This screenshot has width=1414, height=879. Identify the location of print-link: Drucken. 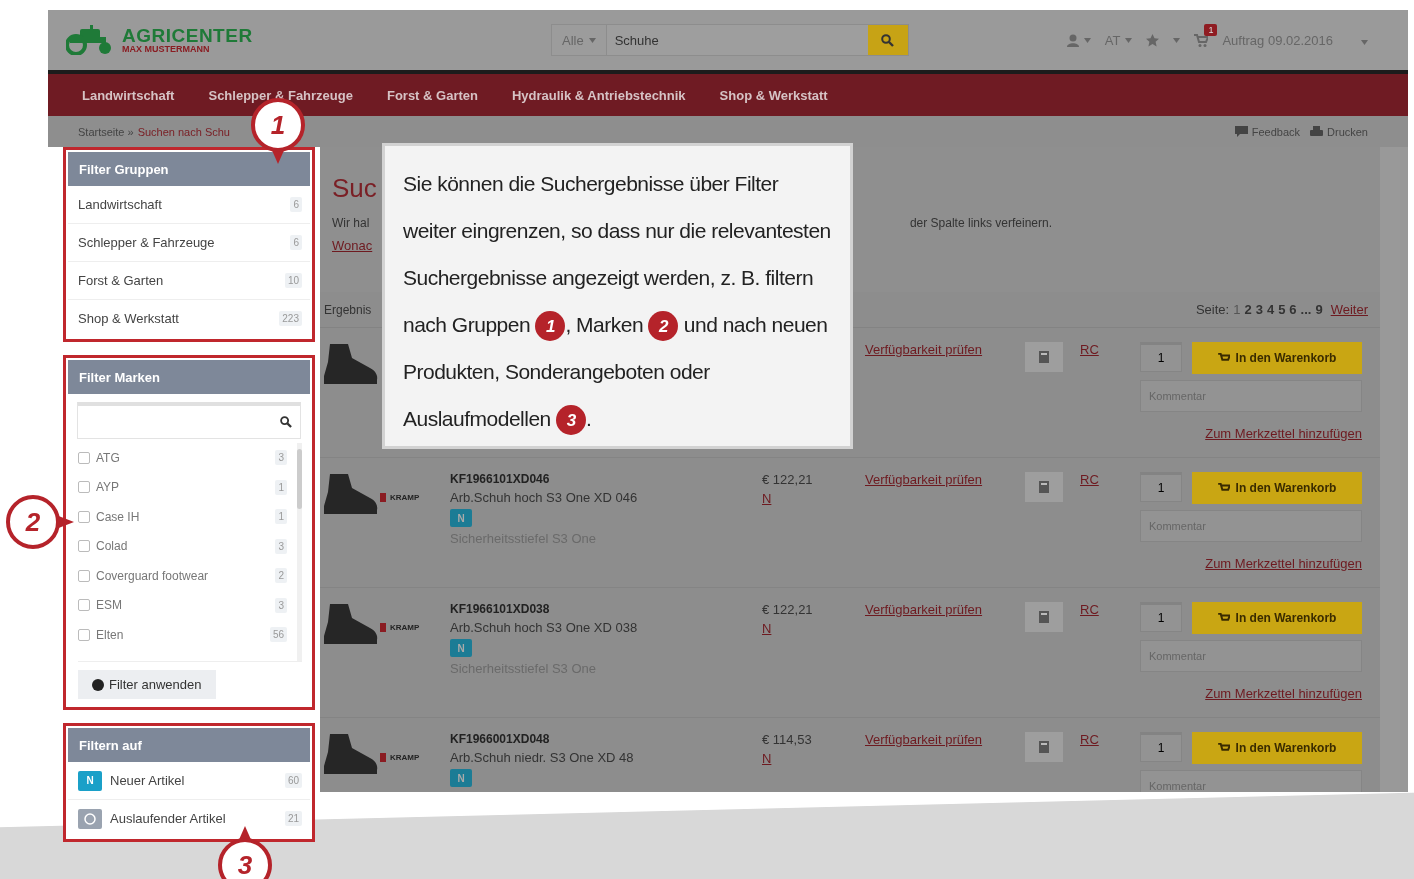
(1339, 131).